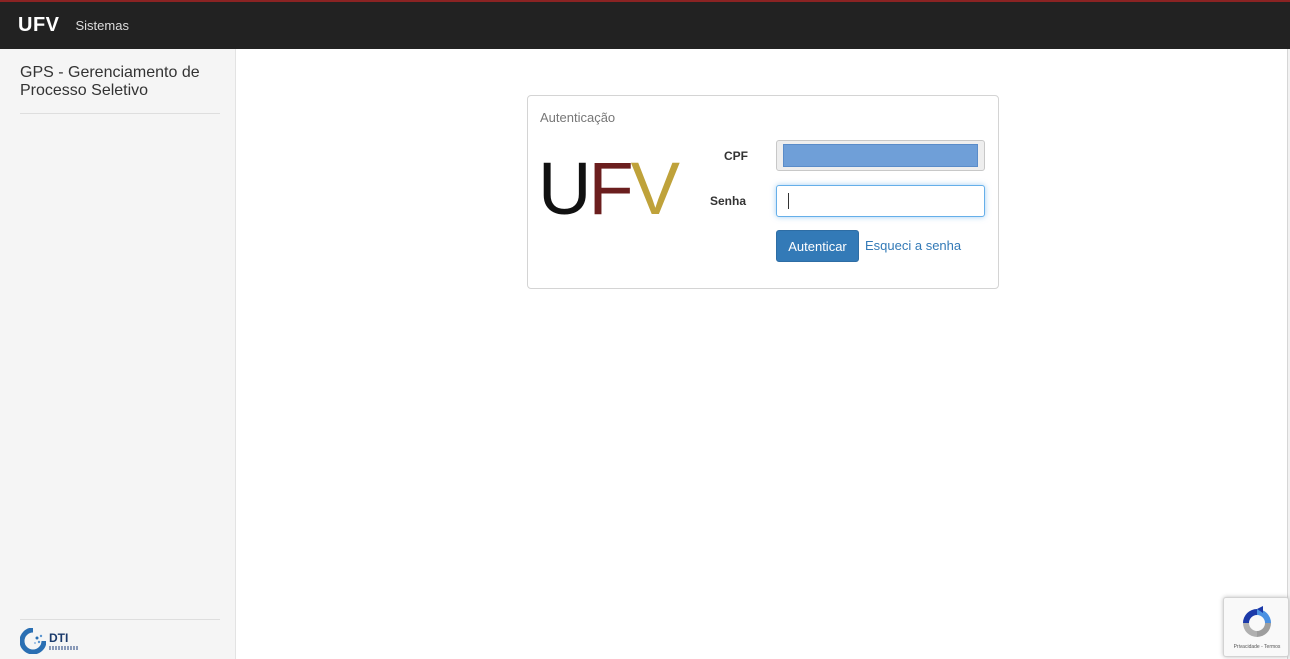  I want to click on ufv-logo: UFV, so click(609, 189).